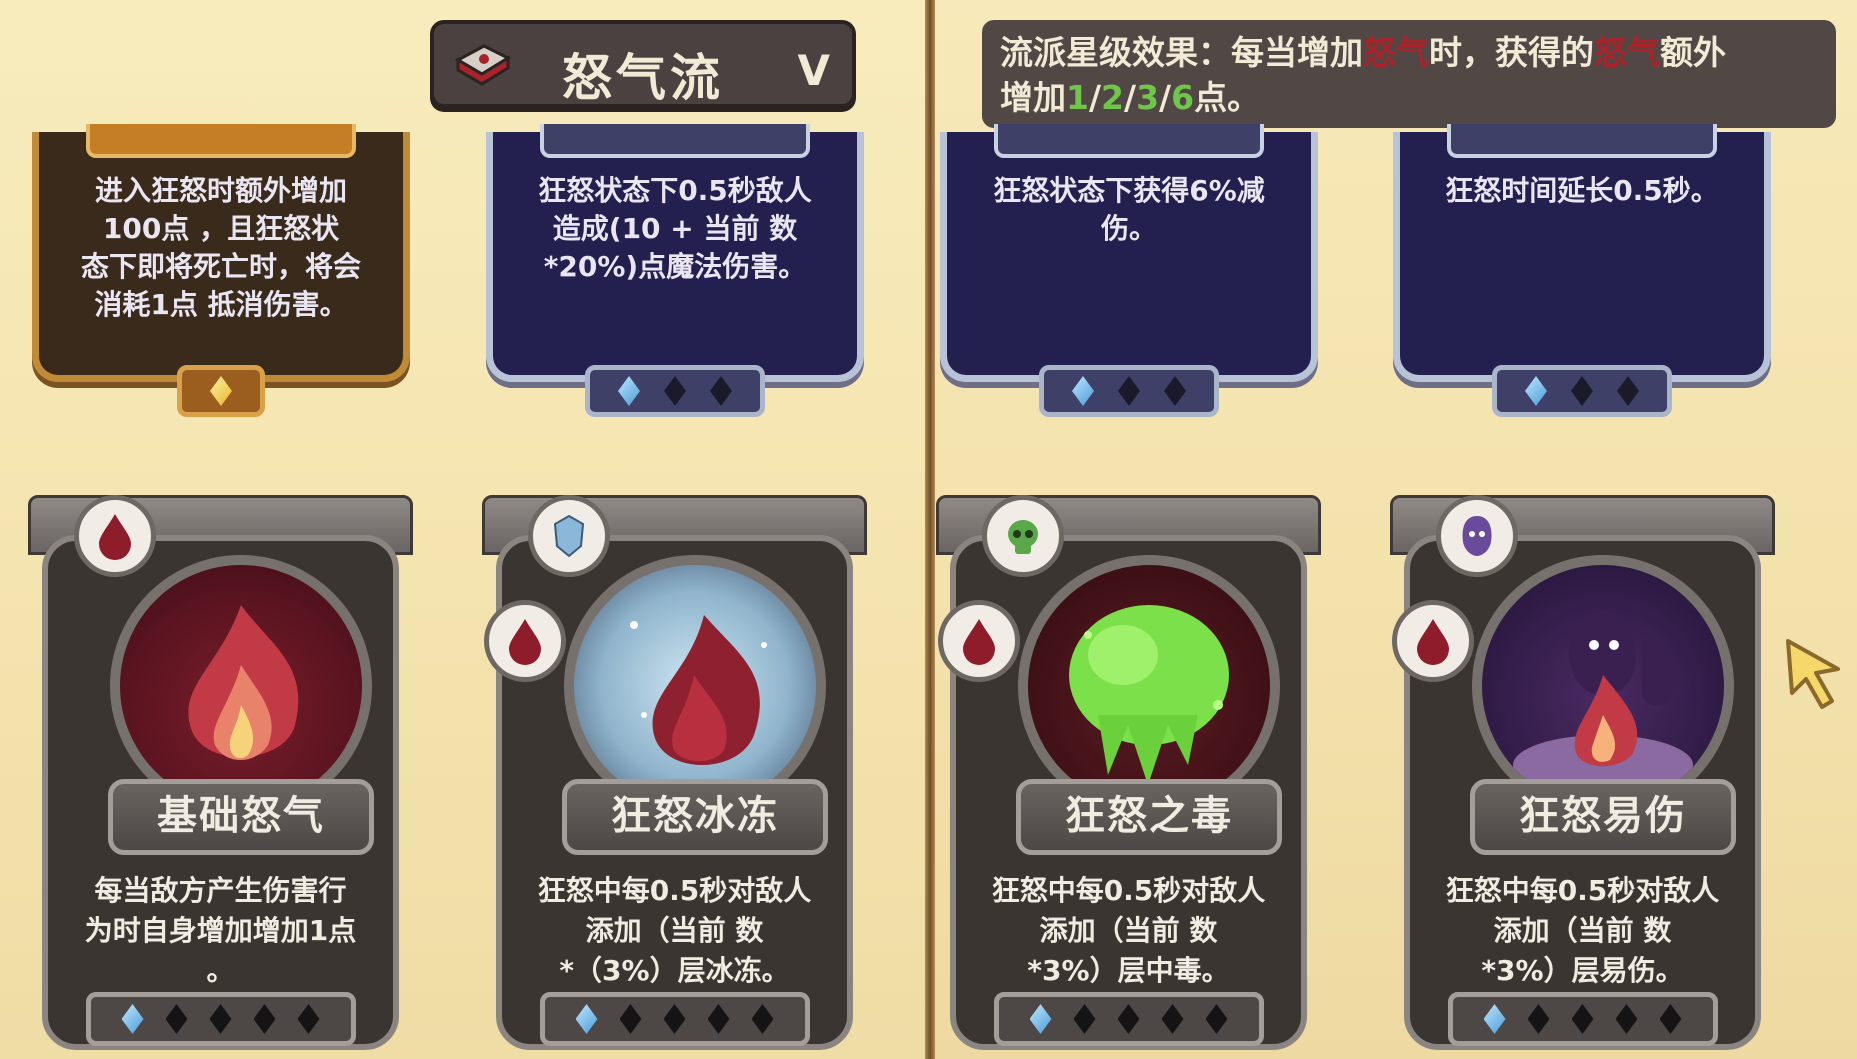 This screenshot has height=1059, width=1857. I want to click on book-spine, so click(930, 529).